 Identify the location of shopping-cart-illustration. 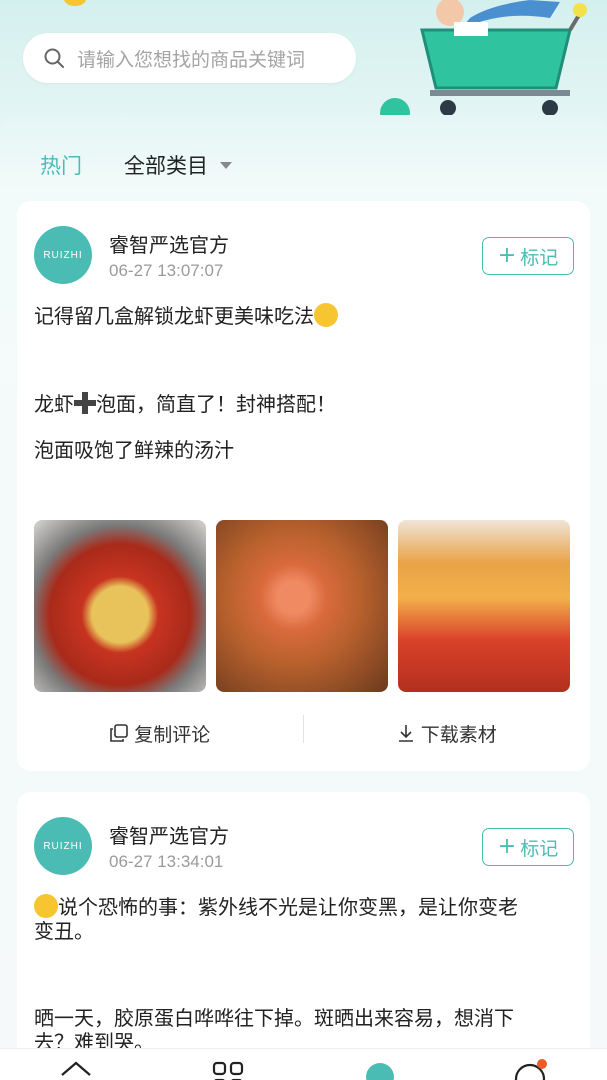
(503, 58).